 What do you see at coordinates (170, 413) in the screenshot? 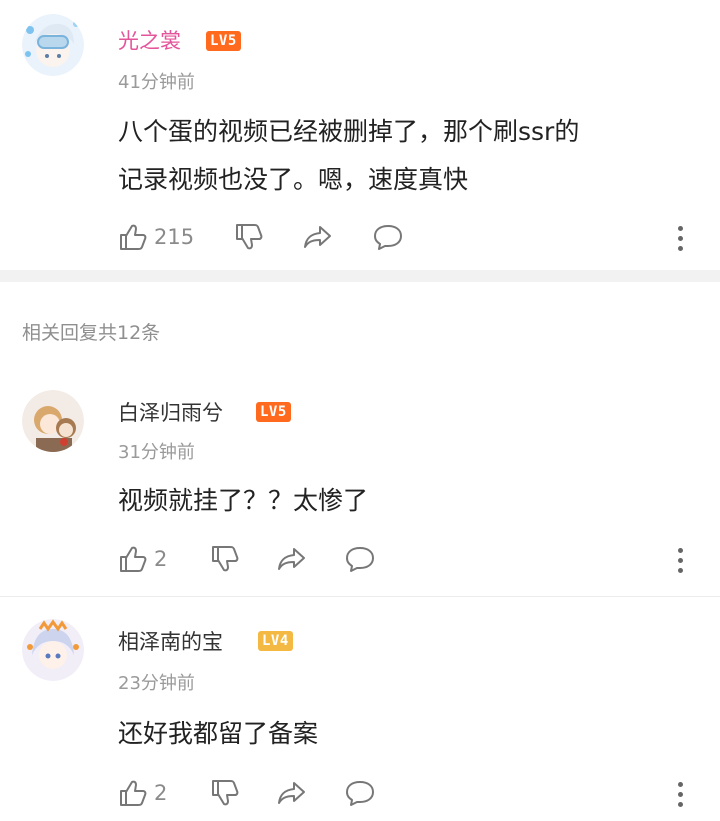
I see `username: 白泽归雨兮` at bounding box center [170, 413].